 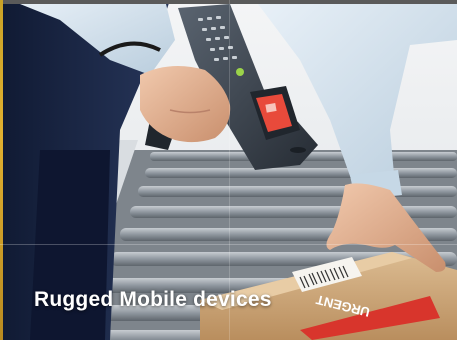 What do you see at coordinates (153, 299) in the screenshot?
I see `banner-caption: Rugged Mobile devices` at bounding box center [153, 299].